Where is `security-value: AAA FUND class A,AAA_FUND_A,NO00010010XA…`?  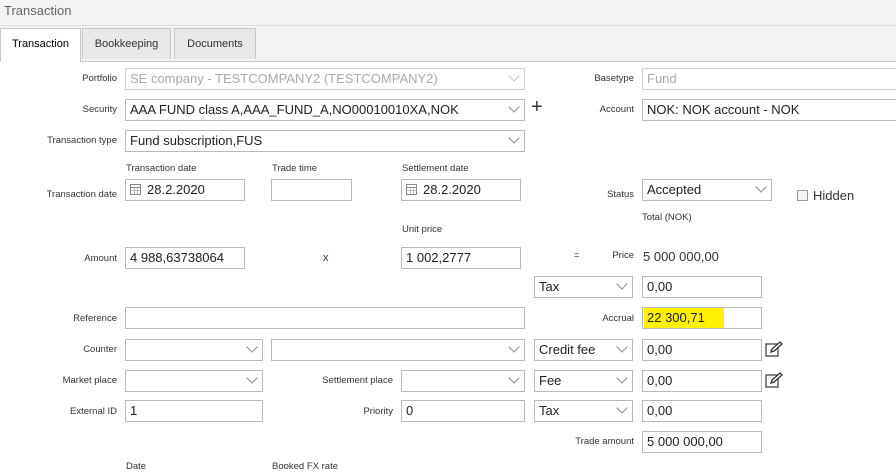 security-value: AAA FUND class A,AAA_FUND_A,NO00010010XA… is located at coordinates (294, 109).